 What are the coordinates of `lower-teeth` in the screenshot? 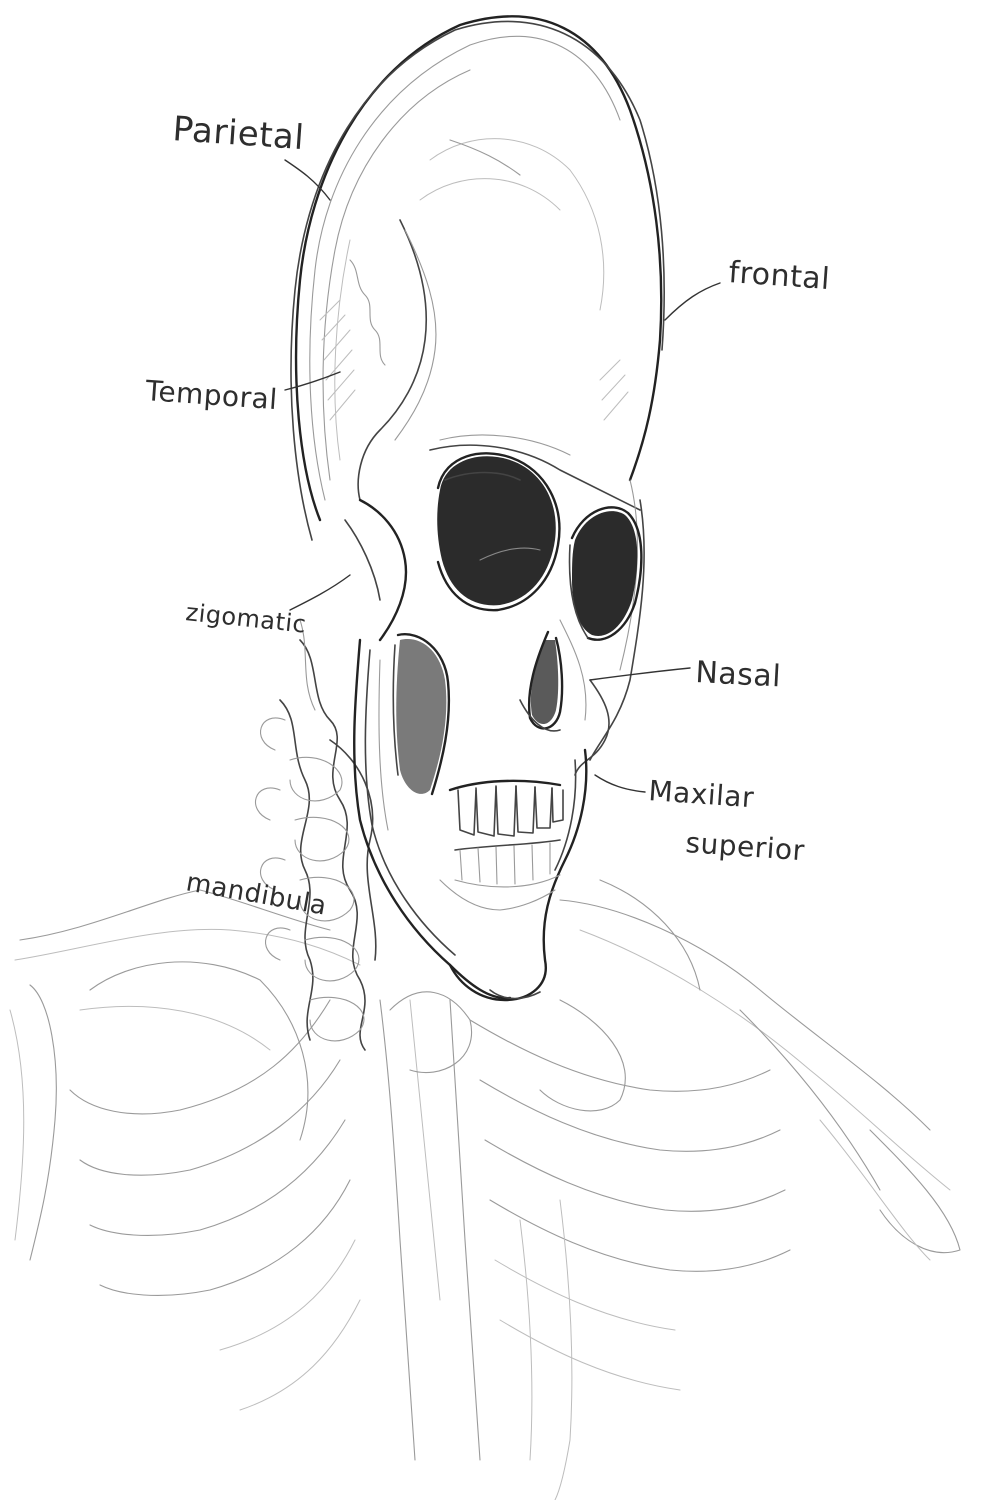 It's located at (507, 863).